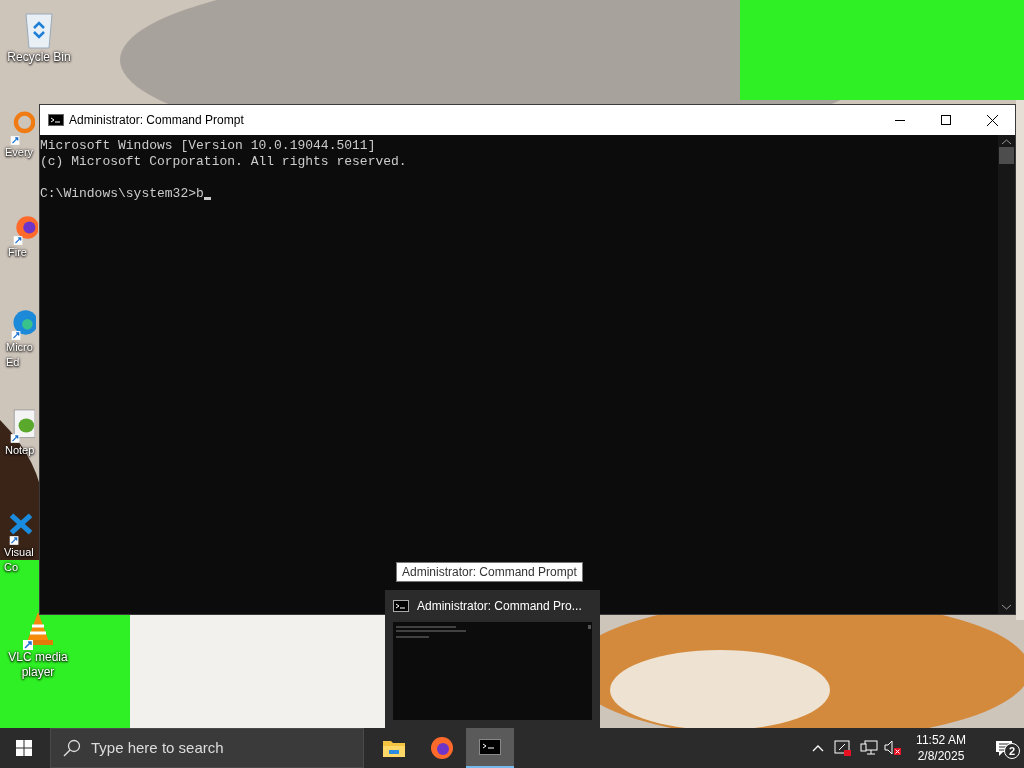 The width and height of the screenshot is (1024, 768). What do you see at coordinates (24, 748) in the screenshot?
I see `windows-logo-icon` at bounding box center [24, 748].